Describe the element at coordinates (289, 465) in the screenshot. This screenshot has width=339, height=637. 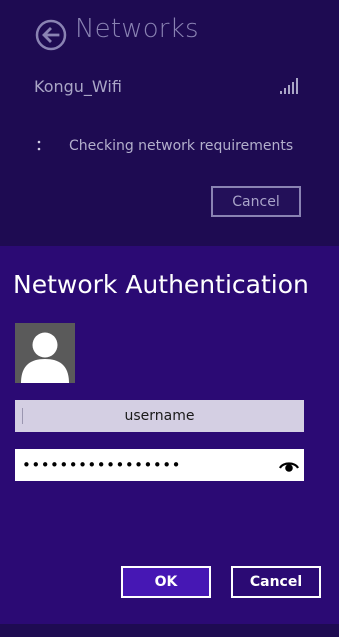
I see `eye-reveal-icon` at that location.